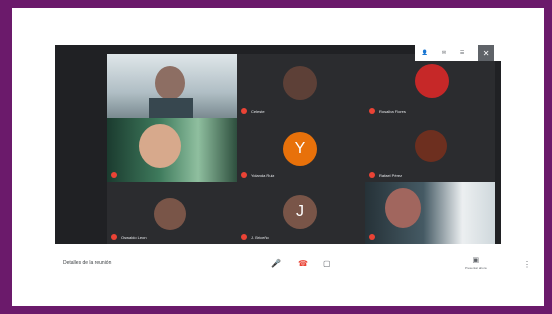 The width and height of the screenshot is (552, 314). What do you see at coordinates (425, 53) in the screenshot?
I see `people-icon: 👤` at bounding box center [425, 53].